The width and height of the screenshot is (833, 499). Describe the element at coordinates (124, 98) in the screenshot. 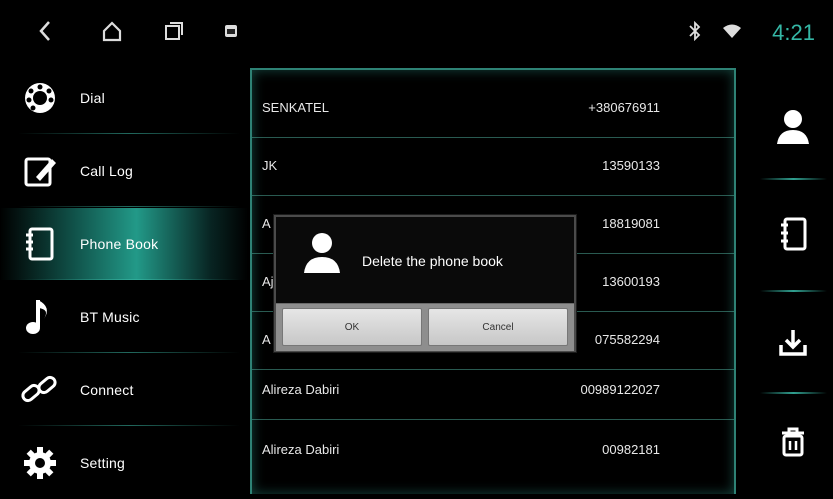

I see `sidebar-item-dial: Dial` at that location.